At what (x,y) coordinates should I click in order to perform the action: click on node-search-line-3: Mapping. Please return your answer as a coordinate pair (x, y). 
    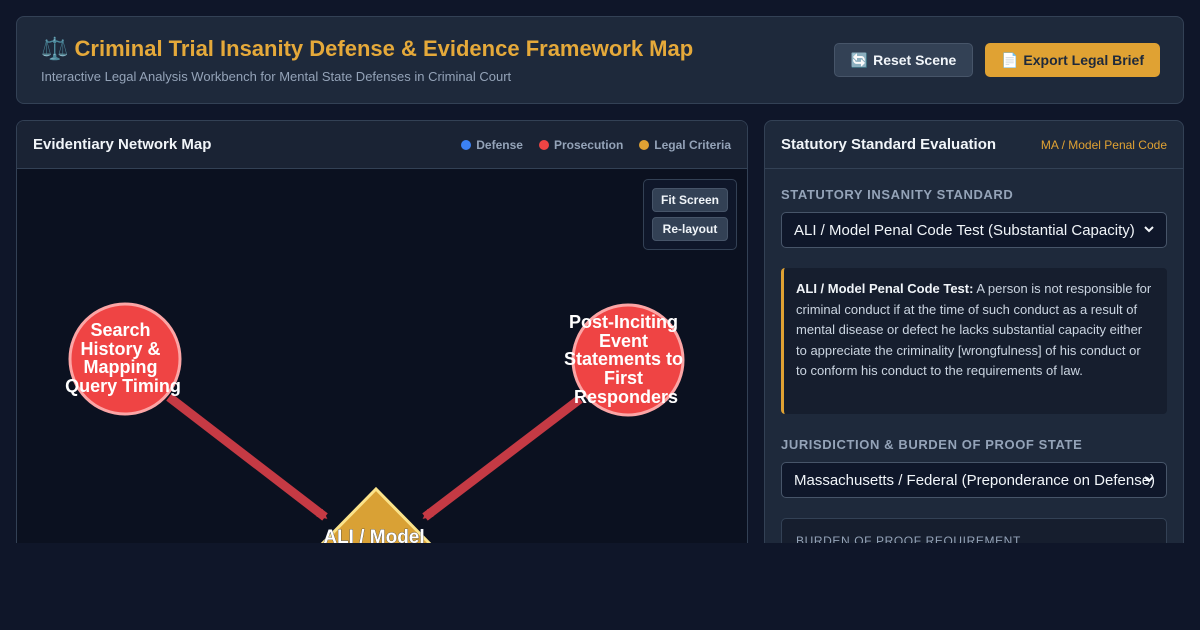
    Looking at the image, I should click on (120, 367).